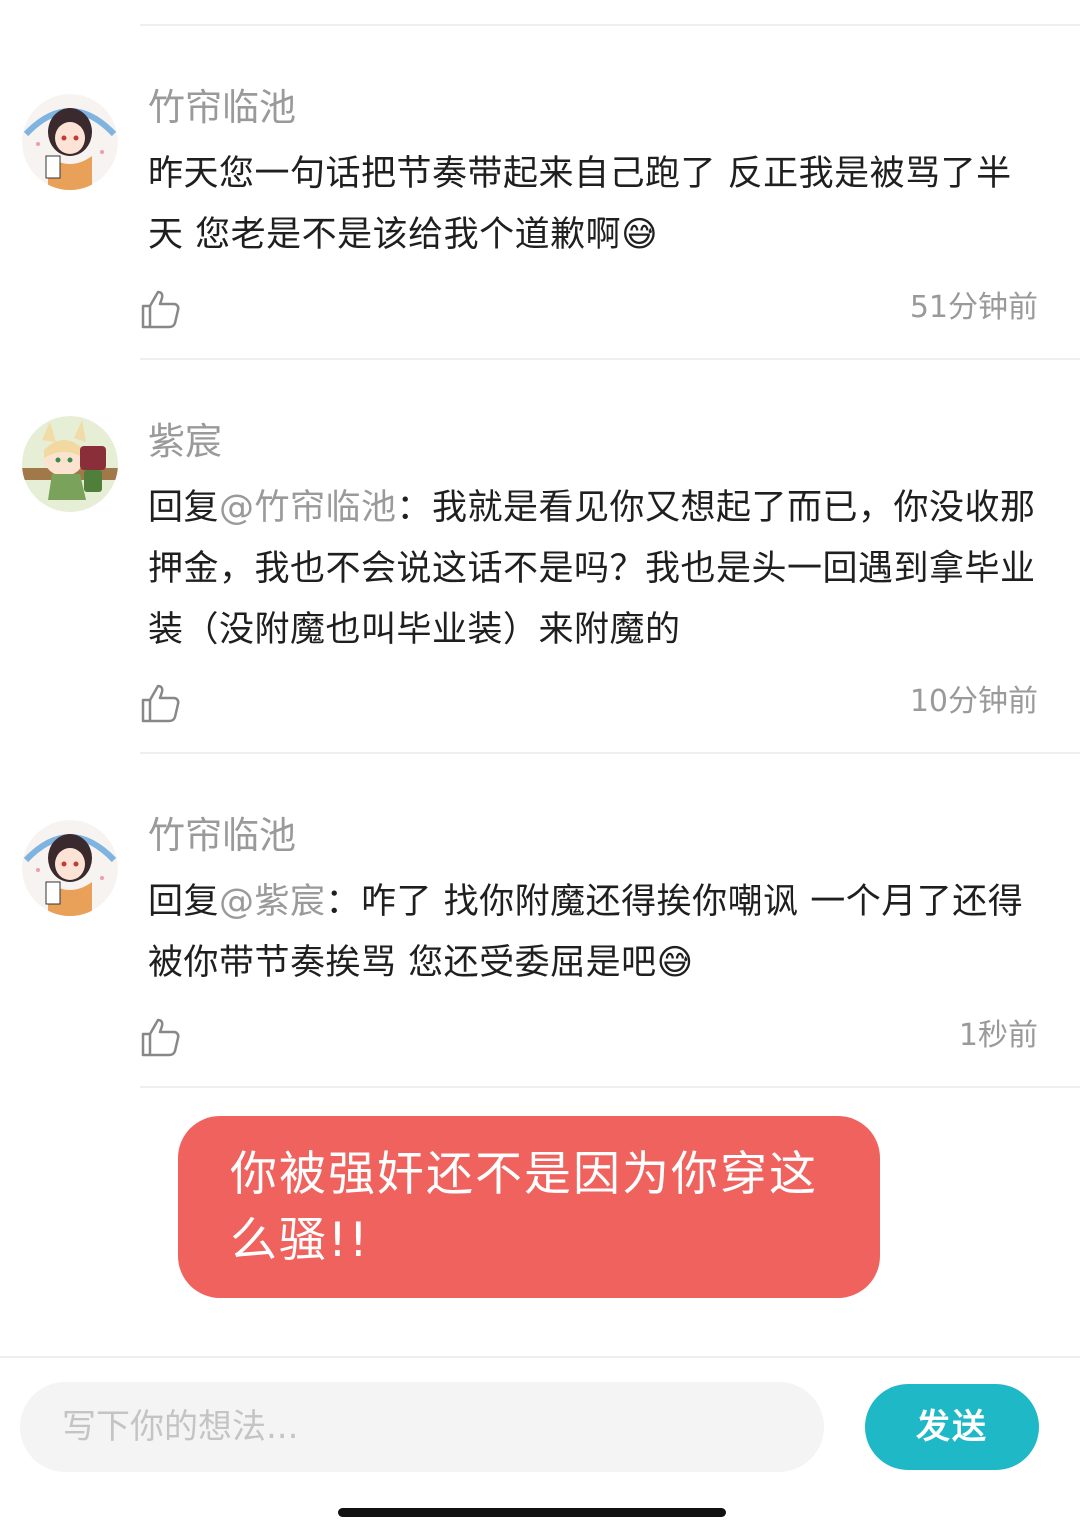 Image resolution: width=1080 pixels, height=1533 pixels. Describe the element at coordinates (973, 307) in the screenshot. I see `comment-time: 51分钟前` at that location.